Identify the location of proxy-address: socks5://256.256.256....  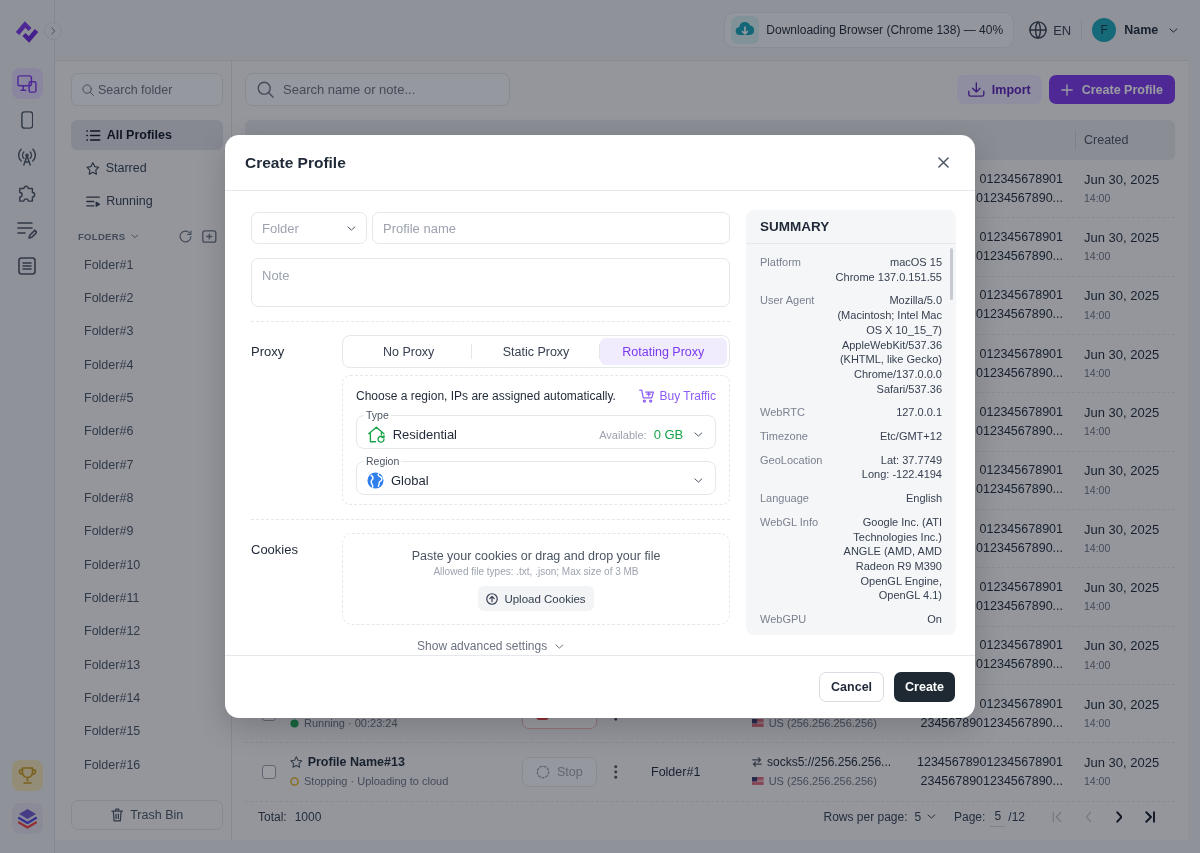
(829, 762).